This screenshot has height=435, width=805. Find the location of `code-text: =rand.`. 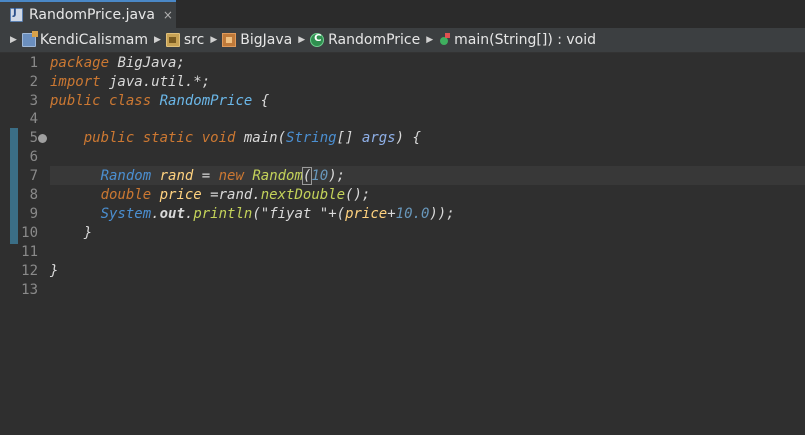

code-text: =rand. is located at coordinates (231, 195).